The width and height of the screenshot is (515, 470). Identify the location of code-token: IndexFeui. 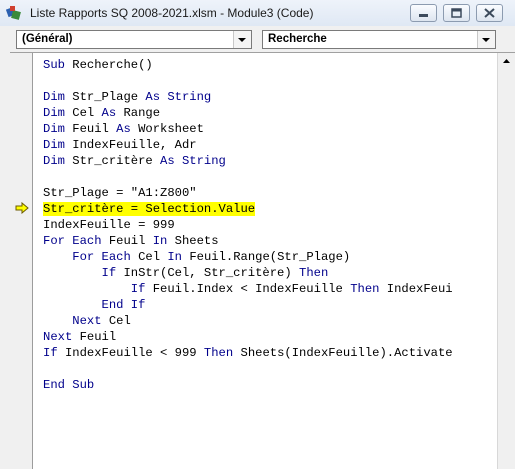
(416, 289).